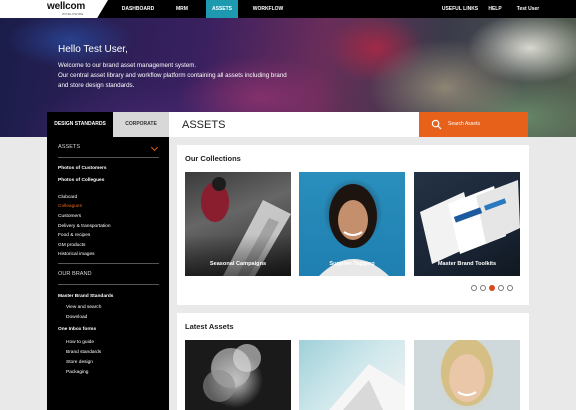 Image resolution: width=576 pixels, height=410 pixels. What do you see at coordinates (74, 235) in the screenshot?
I see `sidebar-category-link: Food & recipes` at bounding box center [74, 235].